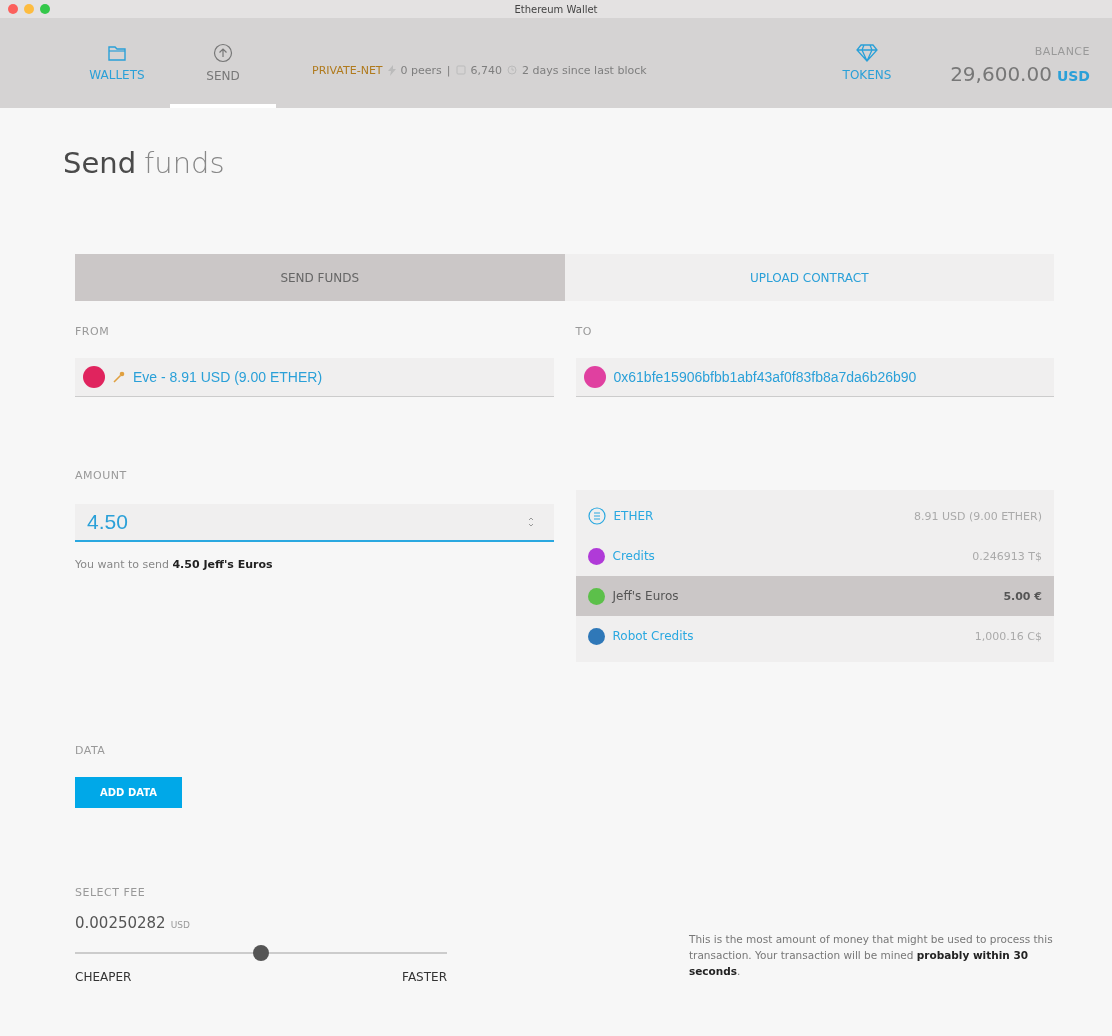  I want to click on token-option: Robot Credits 1,000.16 C$, so click(814, 636).